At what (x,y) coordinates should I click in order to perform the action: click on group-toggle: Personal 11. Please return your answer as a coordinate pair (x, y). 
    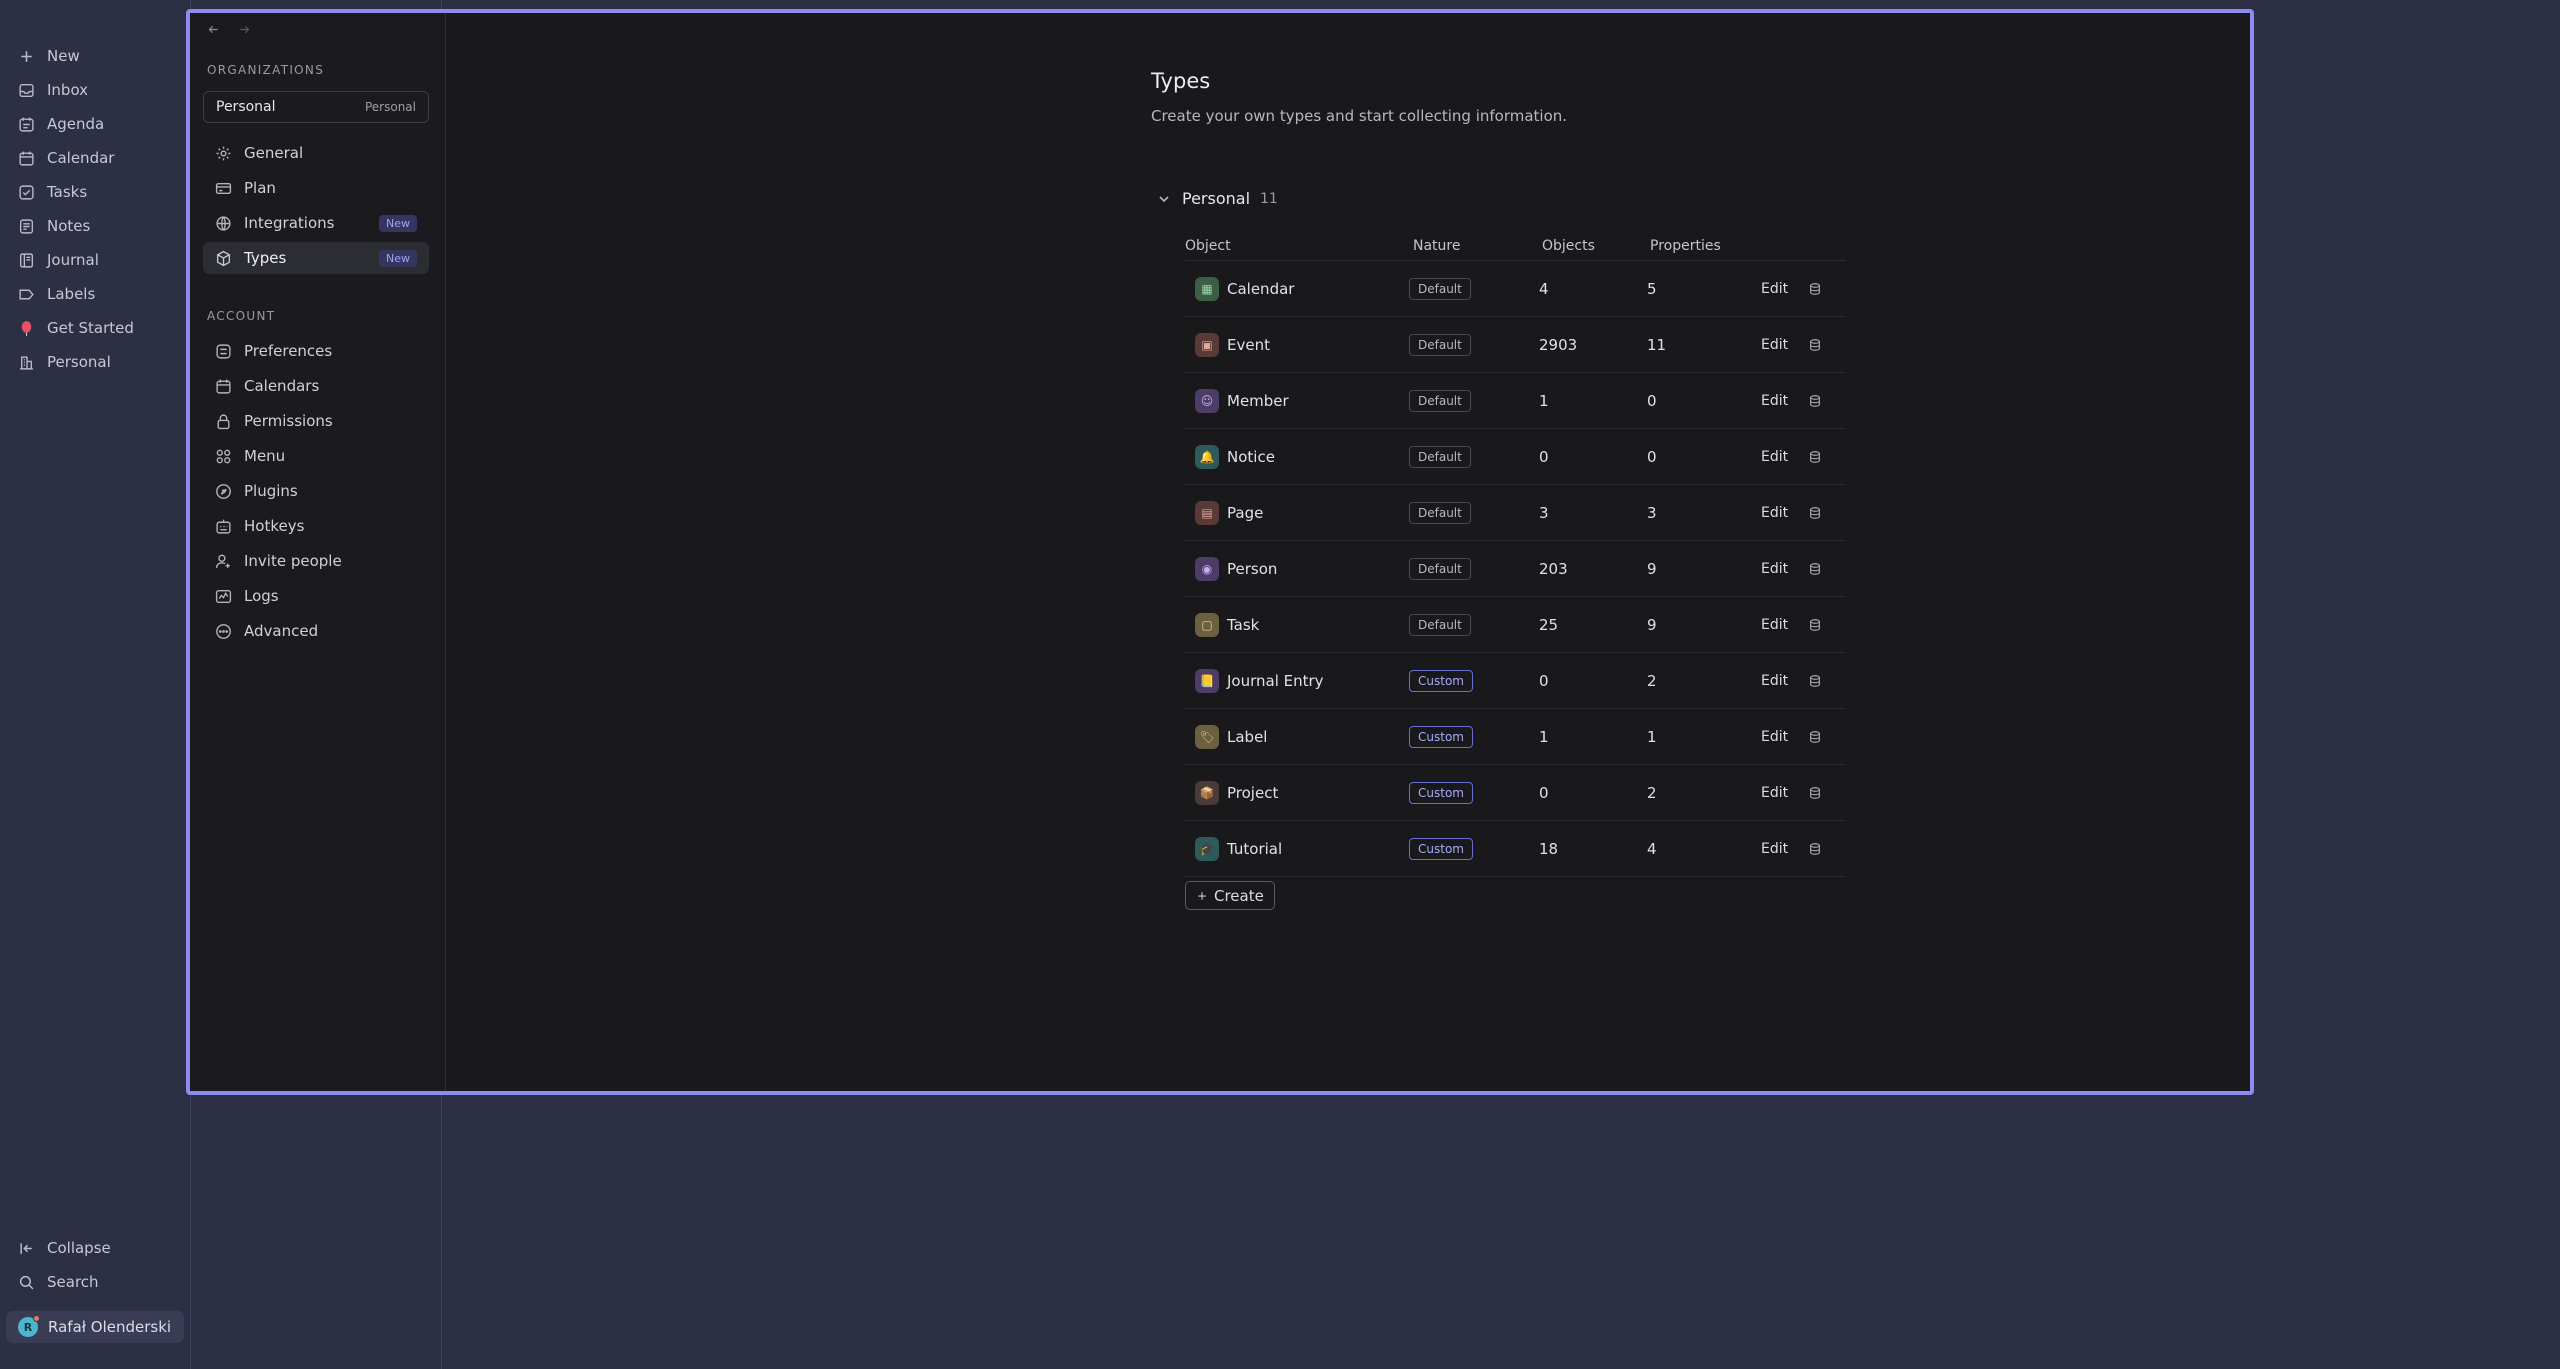
    Looking at the image, I should click on (1217, 198).